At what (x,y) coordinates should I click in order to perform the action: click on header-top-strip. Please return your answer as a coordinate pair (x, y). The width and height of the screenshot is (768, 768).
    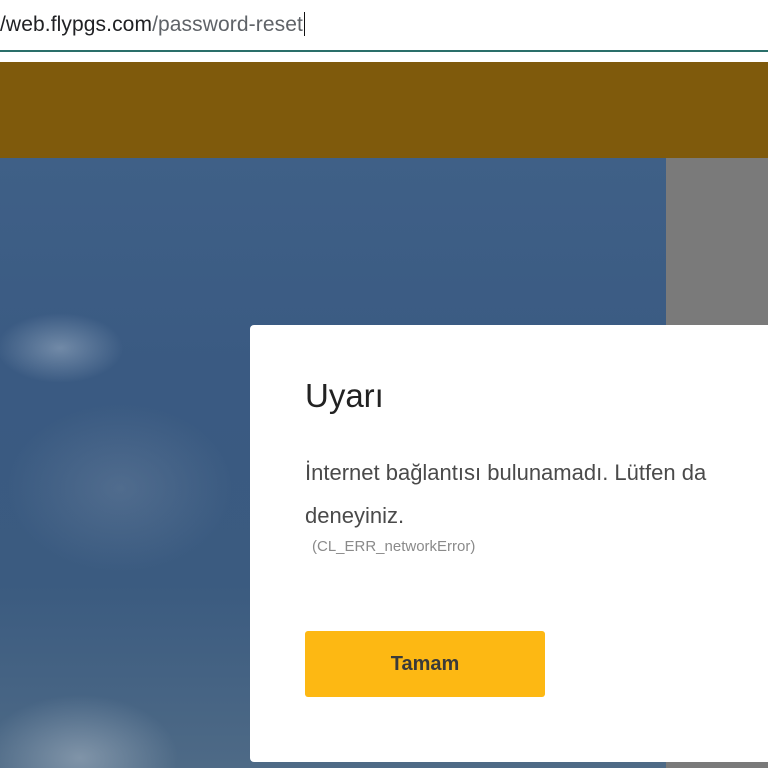
    Looking at the image, I should click on (384, 57).